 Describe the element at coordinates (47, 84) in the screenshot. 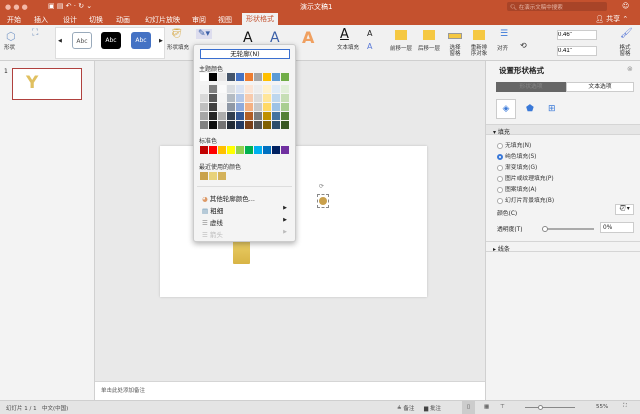

I see `slide-thumbnail: Y` at that location.